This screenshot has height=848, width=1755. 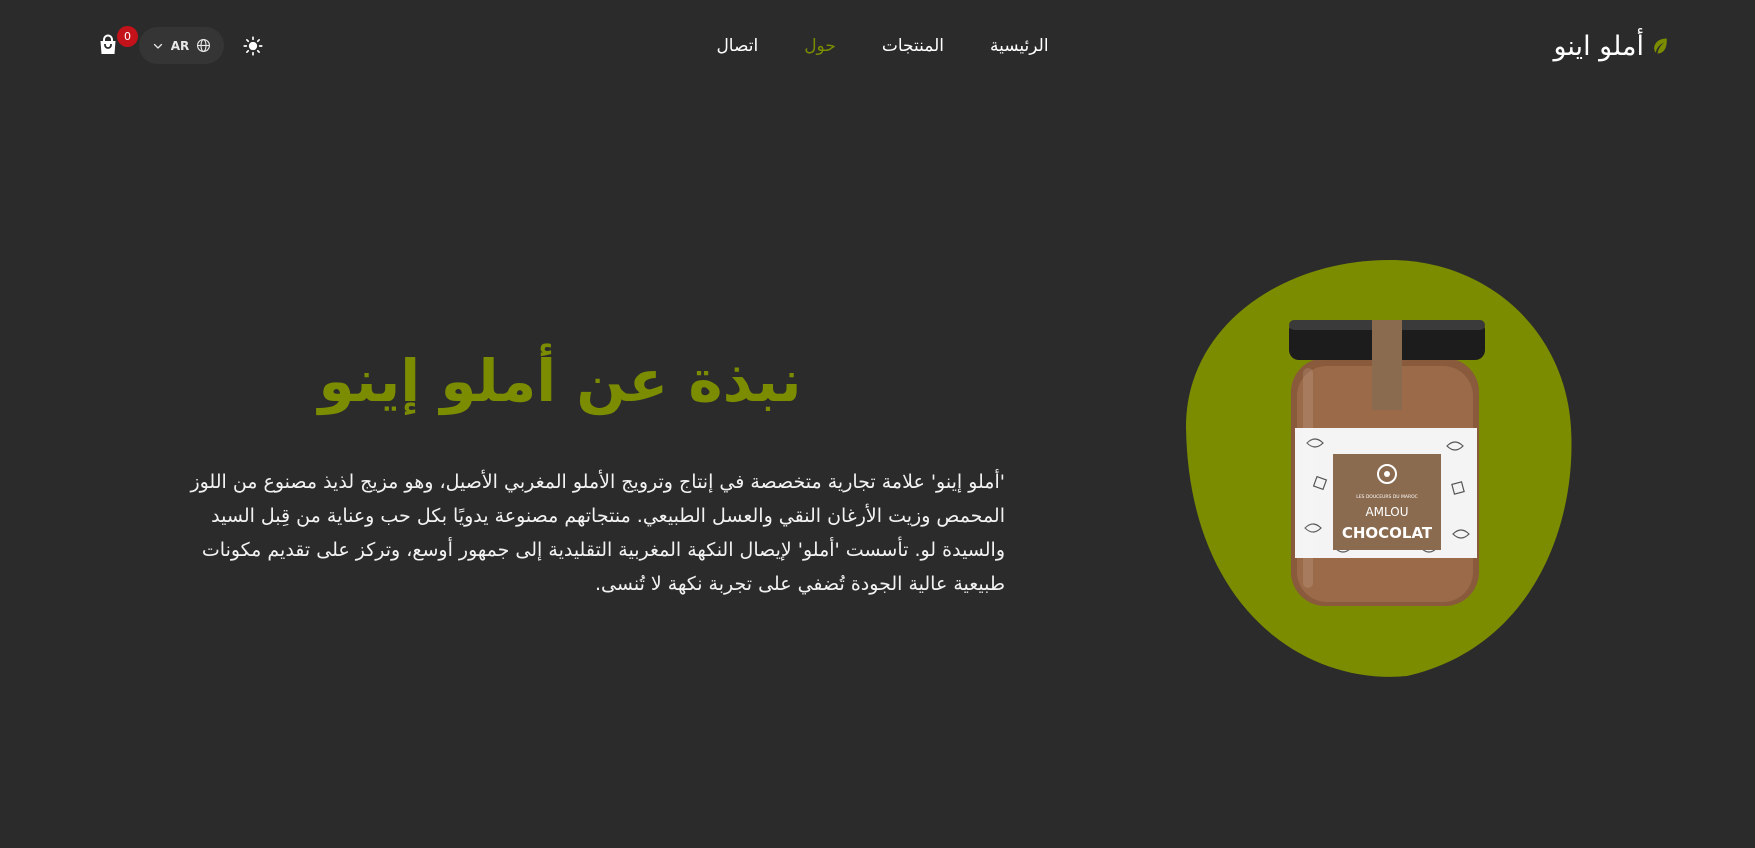 I want to click on nav-link-home: الرئيسية, so click(x=1019, y=46).